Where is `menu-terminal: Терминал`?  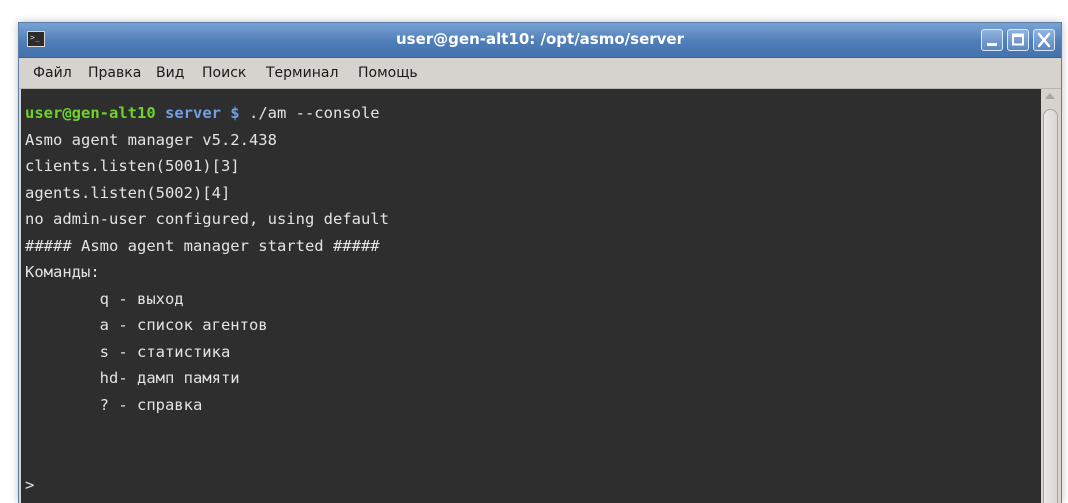 menu-terminal: Терминал is located at coordinates (302, 73).